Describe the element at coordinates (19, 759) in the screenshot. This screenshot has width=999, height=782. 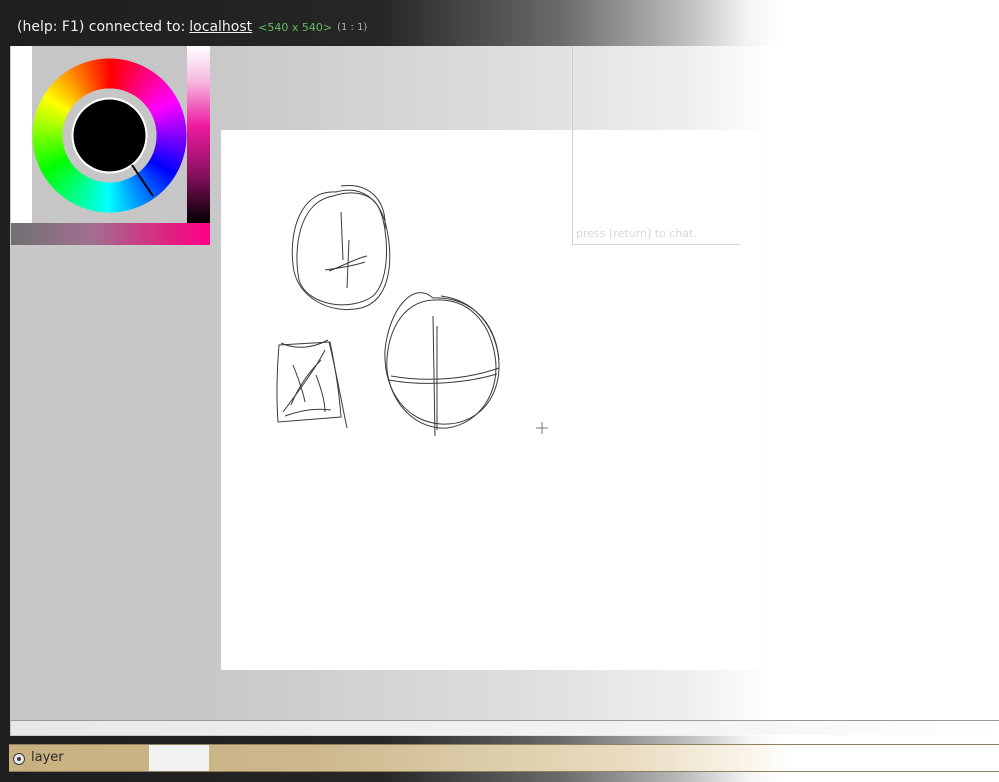
I see `eye-icon` at that location.